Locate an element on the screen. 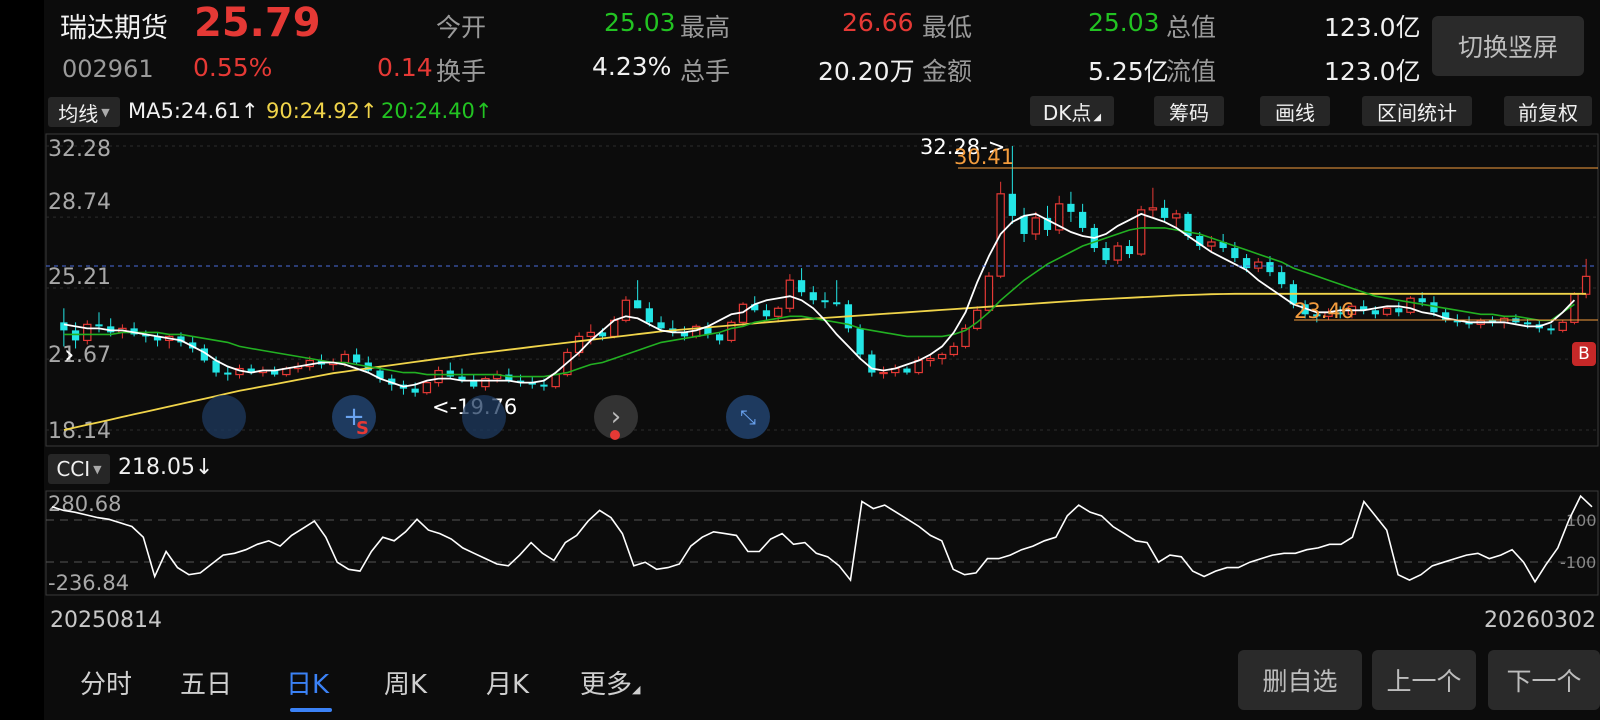 Image resolution: width=1600 pixels, height=720 pixels. high-label: 最高 is located at coordinates (705, 27).